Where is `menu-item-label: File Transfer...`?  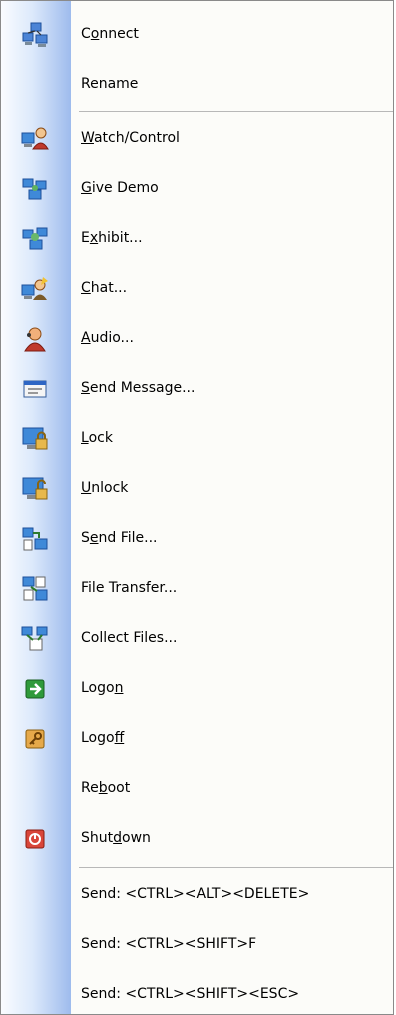
menu-item-label: File Transfer... is located at coordinates (129, 588).